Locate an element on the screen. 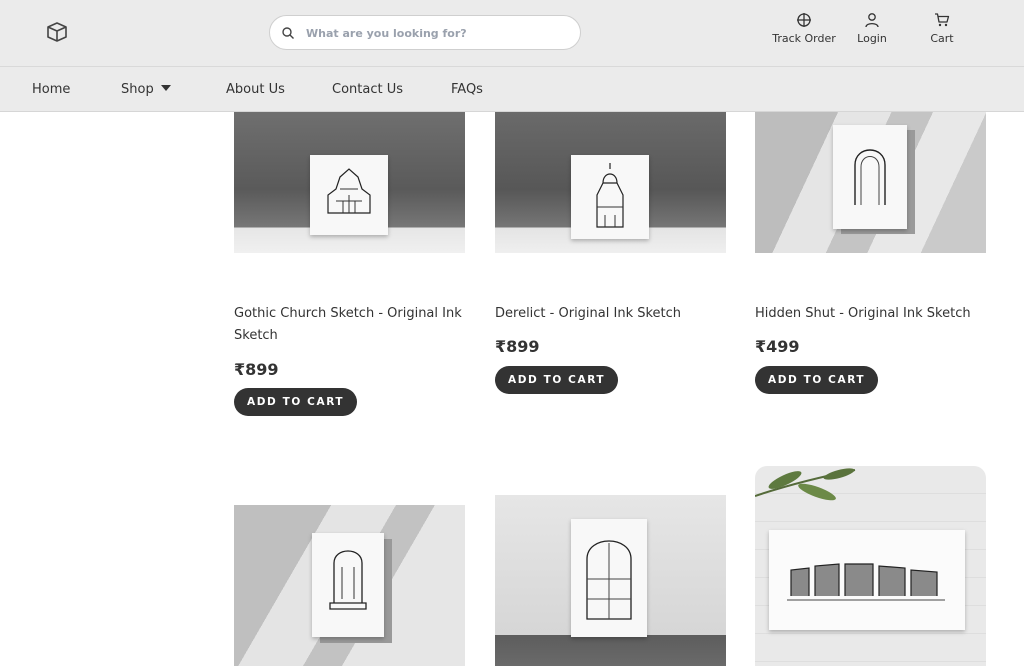 The image size is (1024, 666). product-title: Hidden Shut - Original Ink Sketch is located at coordinates (880, 314).